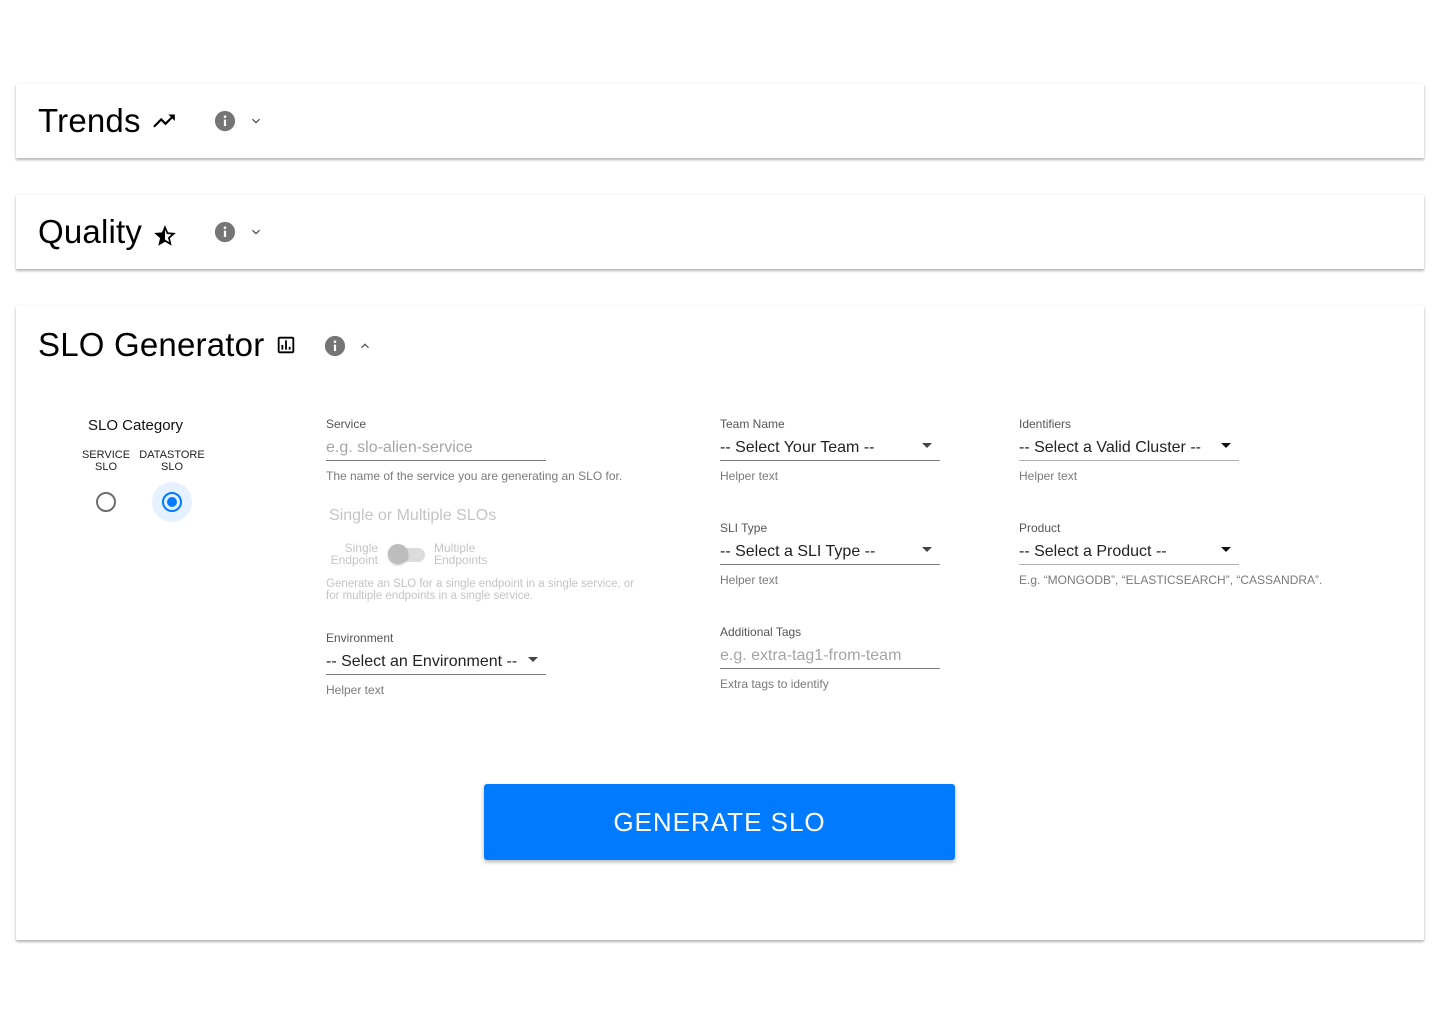  I want to click on environment-select-value: -- Select an Environment --, so click(422, 661).